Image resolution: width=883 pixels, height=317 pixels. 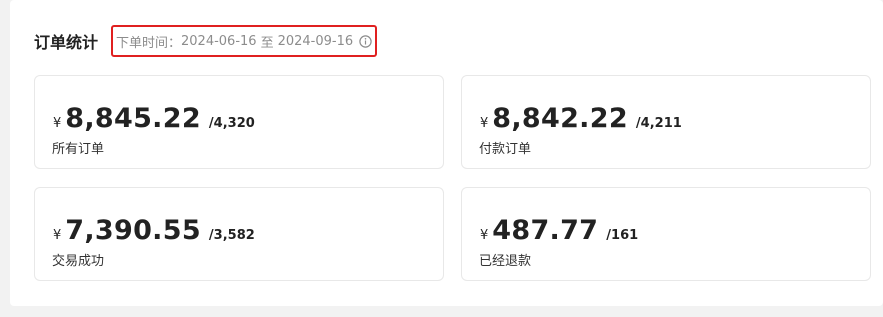 I want to click on stat-card-all-orders: ¥ 8,845.22 /4,320 所有订单, so click(x=239, y=122).